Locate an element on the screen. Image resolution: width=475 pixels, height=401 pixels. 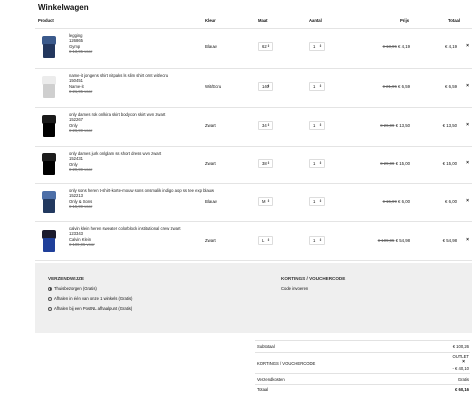
price-cell: € 21,95 € 6,59 is located at coordinates (397, 86).